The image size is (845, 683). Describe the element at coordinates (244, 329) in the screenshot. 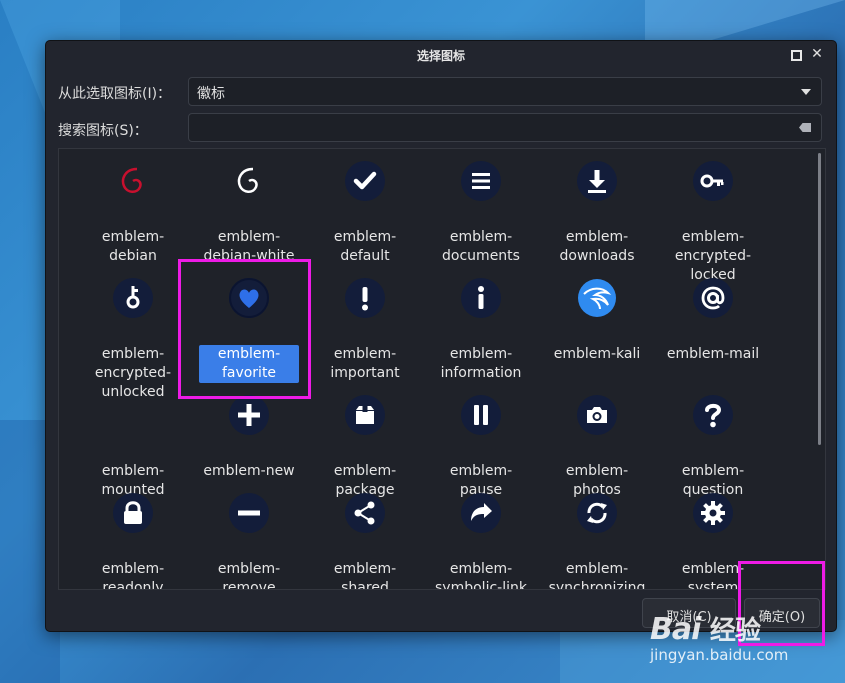

I see `highlight-annotation` at that location.